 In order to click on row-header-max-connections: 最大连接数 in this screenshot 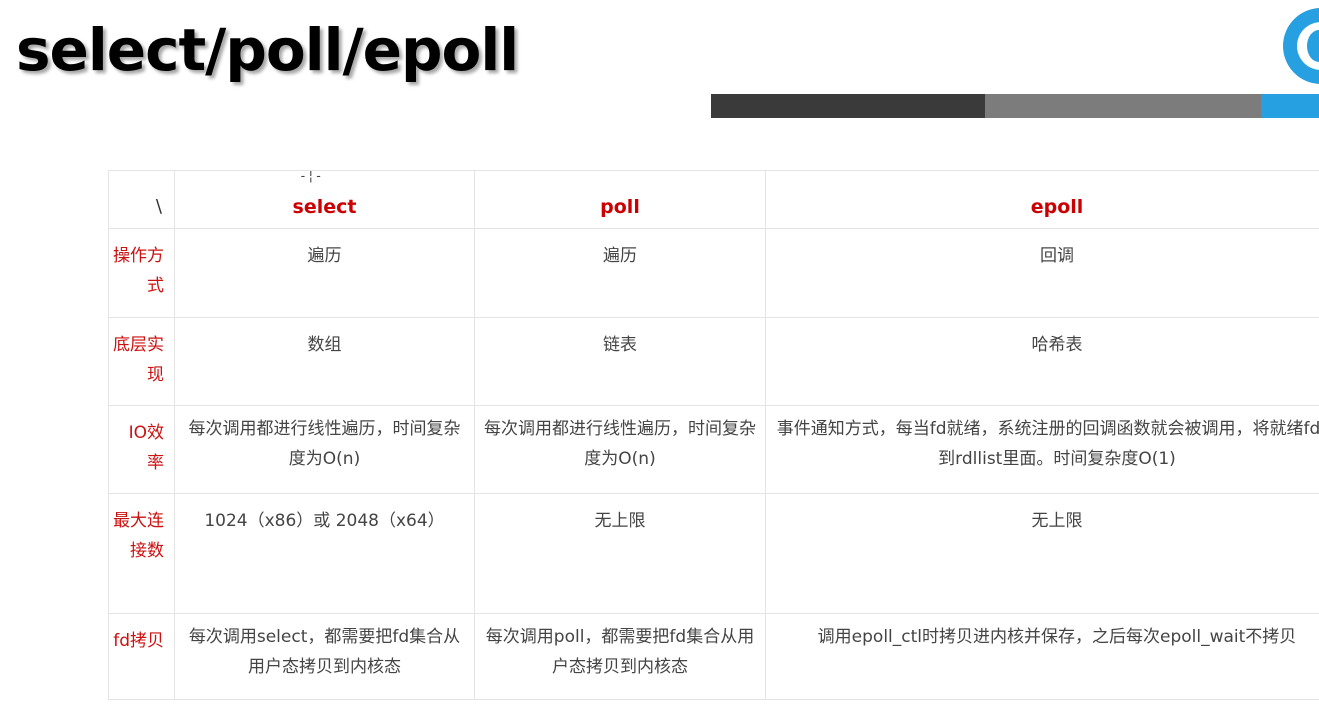, I will do `click(141, 553)`.